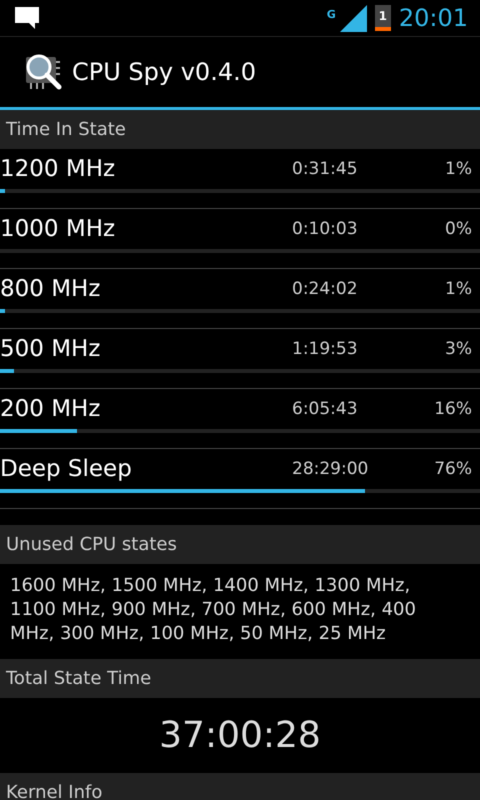 The height and width of the screenshot is (800, 480). I want to click on frequency-label: 800 MHz, so click(51, 289).